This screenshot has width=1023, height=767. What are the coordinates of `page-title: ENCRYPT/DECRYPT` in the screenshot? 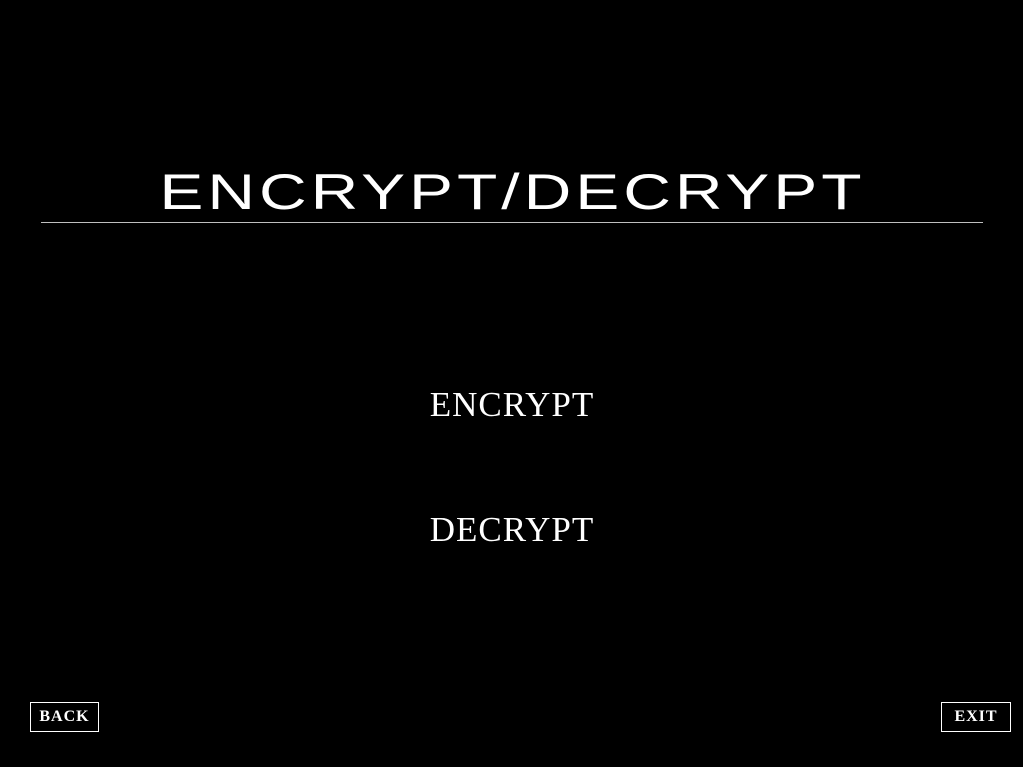 It's located at (512, 192).